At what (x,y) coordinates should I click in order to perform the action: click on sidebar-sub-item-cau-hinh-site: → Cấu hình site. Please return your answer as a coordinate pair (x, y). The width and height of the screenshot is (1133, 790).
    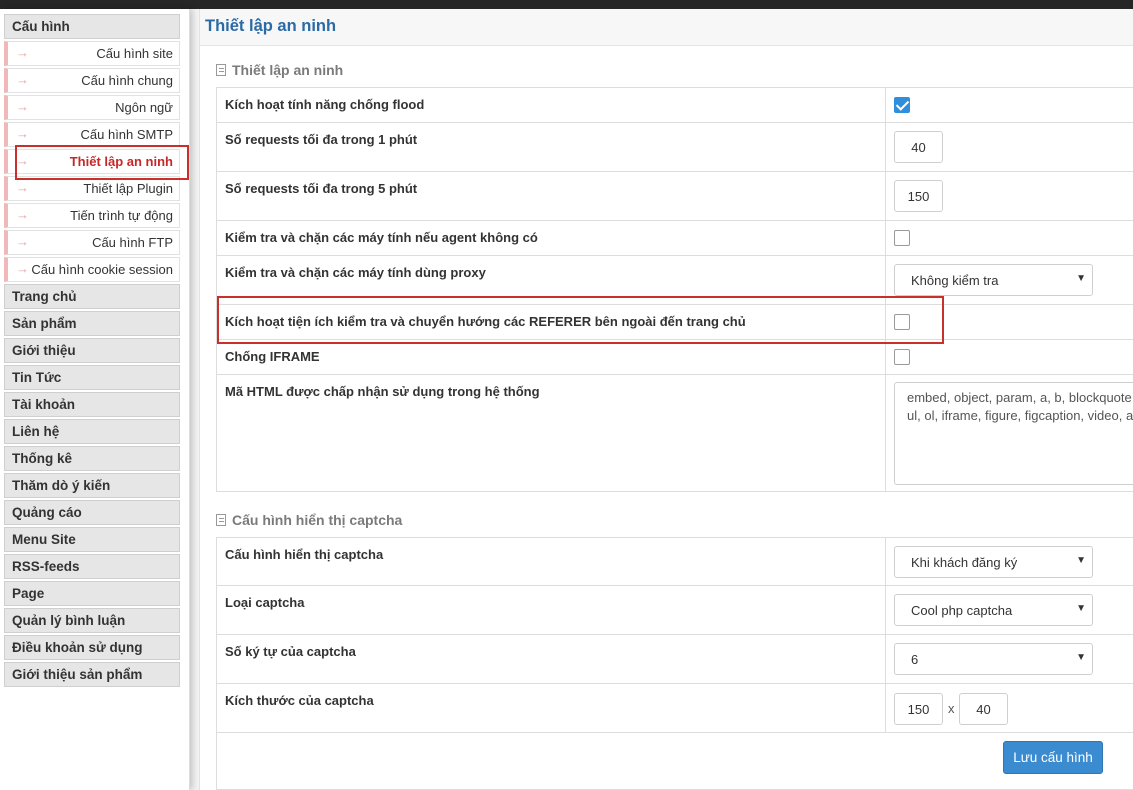
    Looking at the image, I should click on (92, 53).